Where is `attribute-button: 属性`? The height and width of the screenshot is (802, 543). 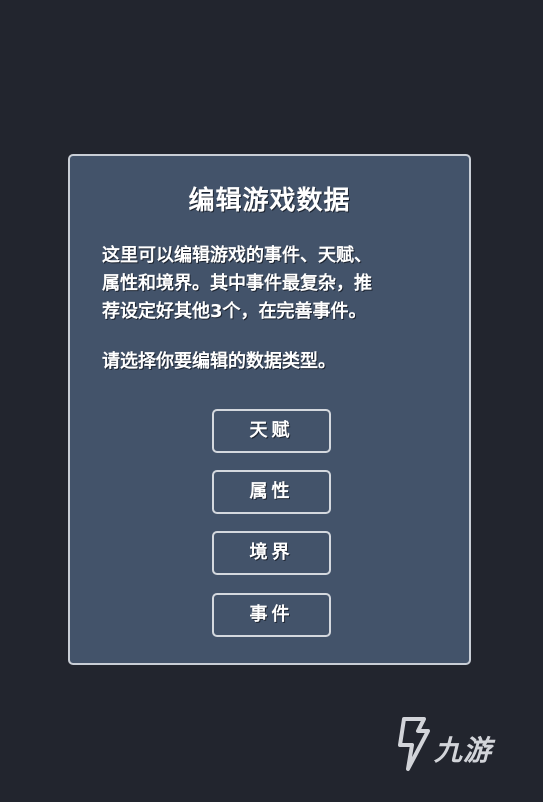
attribute-button: 属性 is located at coordinates (271, 492).